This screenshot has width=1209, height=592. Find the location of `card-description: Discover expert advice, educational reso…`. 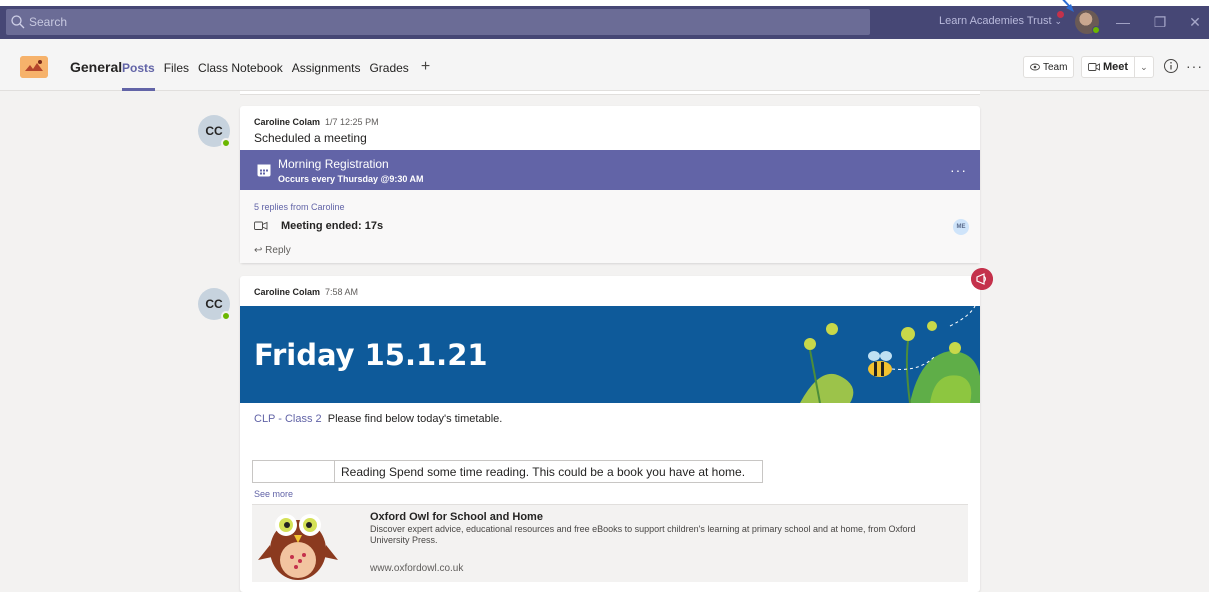

card-description: Discover expert advice, educational reso… is located at coordinates (643, 534).